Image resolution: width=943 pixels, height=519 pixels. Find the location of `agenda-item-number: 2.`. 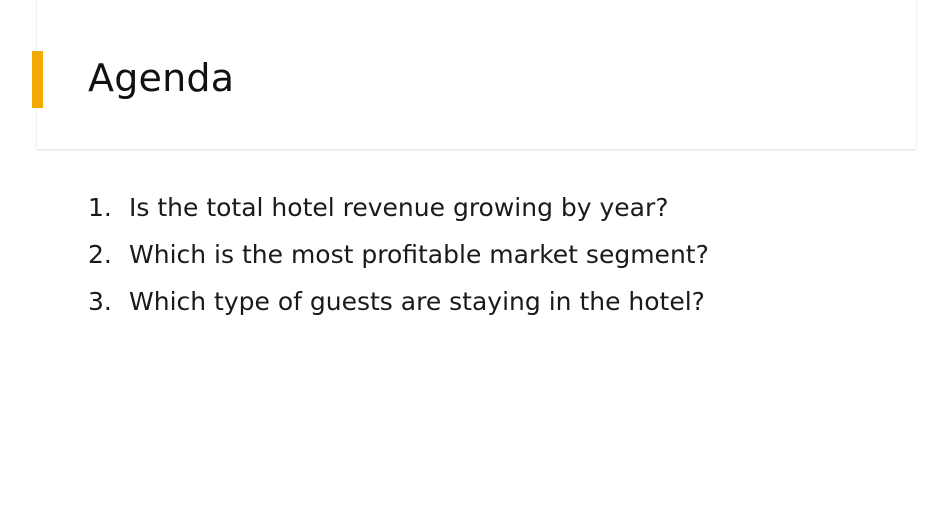

agenda-item-number: 2. is located at coordinates (100, 254).